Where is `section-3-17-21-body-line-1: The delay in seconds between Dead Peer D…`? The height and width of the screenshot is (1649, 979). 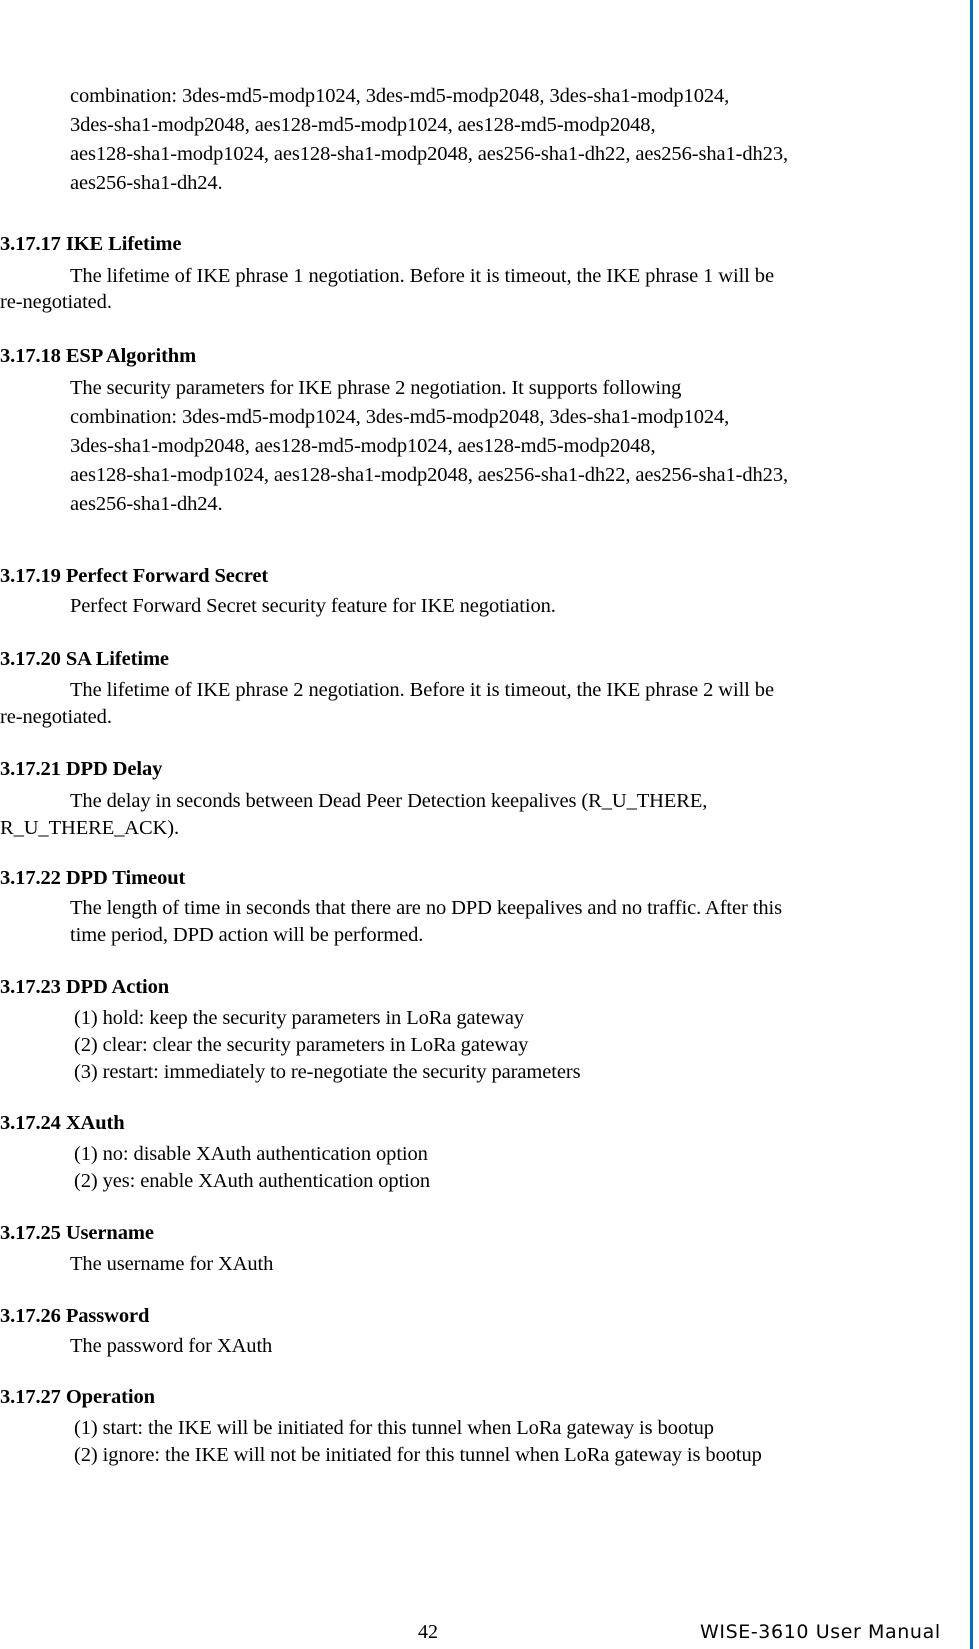
section-3-17-21-body-line-1: The delay in seconds between Dead Peer D… is located at coordinates (389, 801).